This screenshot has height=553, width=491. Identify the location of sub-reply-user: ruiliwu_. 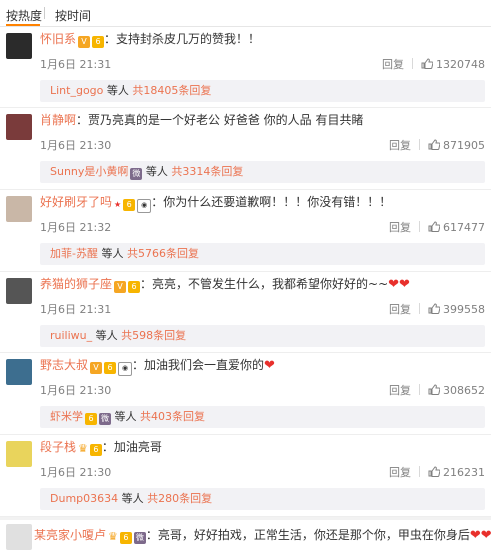
(71, 335).